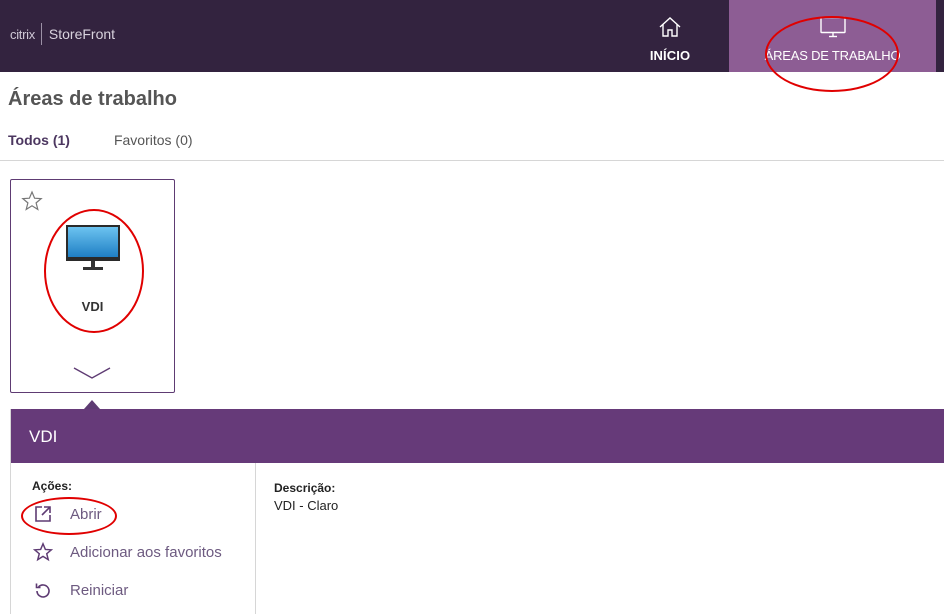 Image resolution: width=944 pixels, height=614 pixels. I want to click on page-title: Áreas de trabalho, so click(92, 99).